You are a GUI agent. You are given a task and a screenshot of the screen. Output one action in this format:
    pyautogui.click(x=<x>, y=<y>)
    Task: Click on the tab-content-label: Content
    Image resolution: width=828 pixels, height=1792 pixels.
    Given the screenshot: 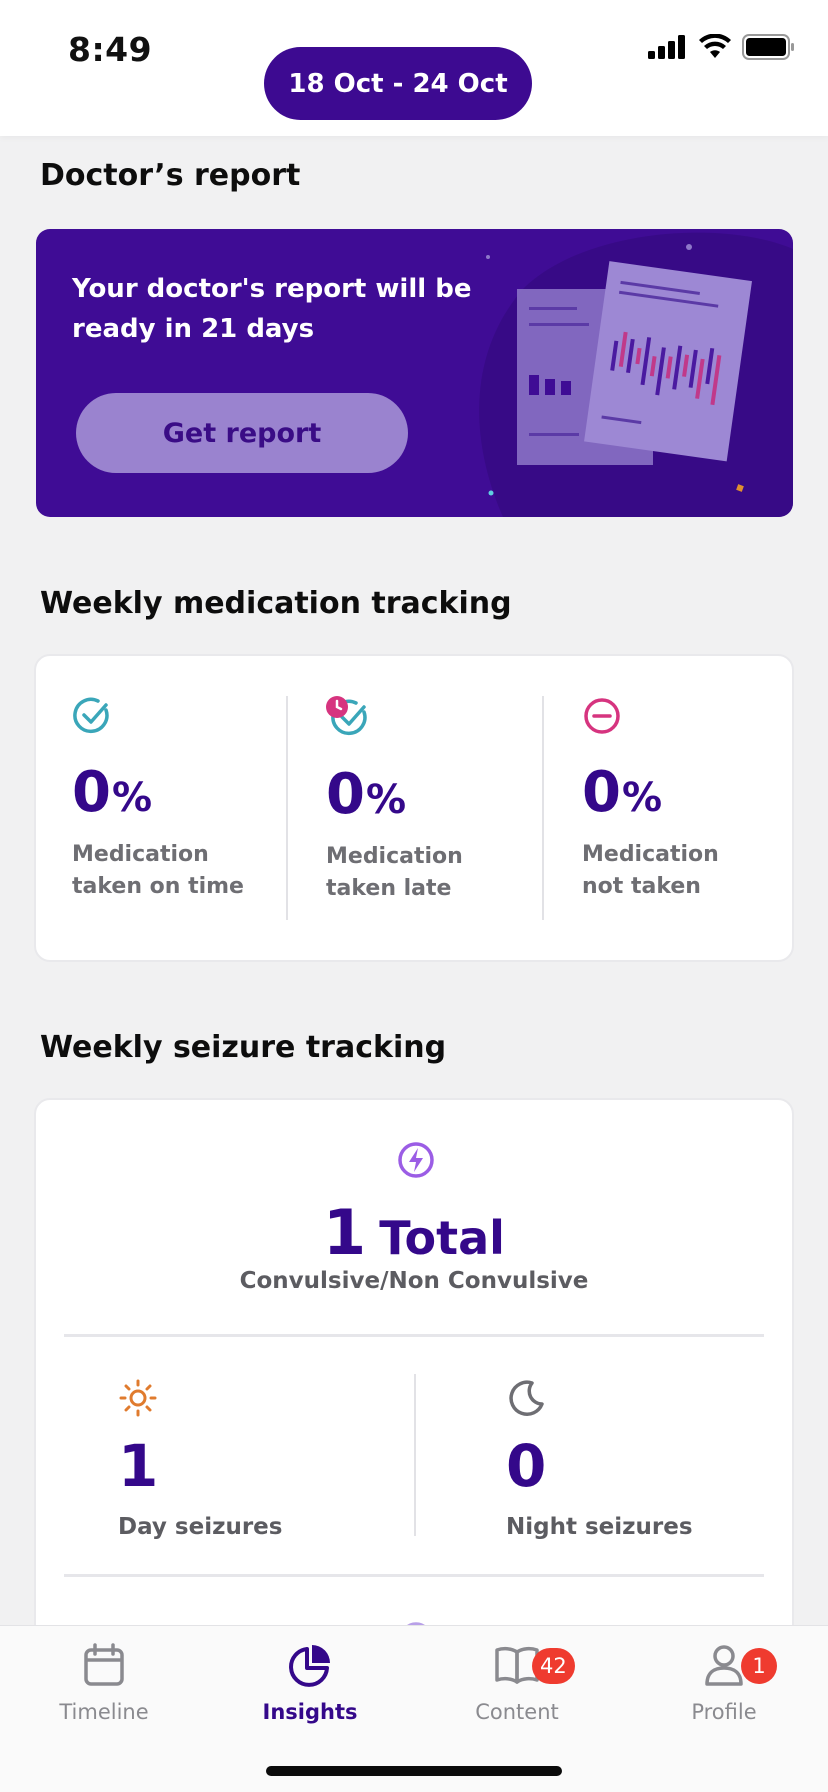 What is the action you would take?
    pyautogui.click(x=517, y=1712)
    